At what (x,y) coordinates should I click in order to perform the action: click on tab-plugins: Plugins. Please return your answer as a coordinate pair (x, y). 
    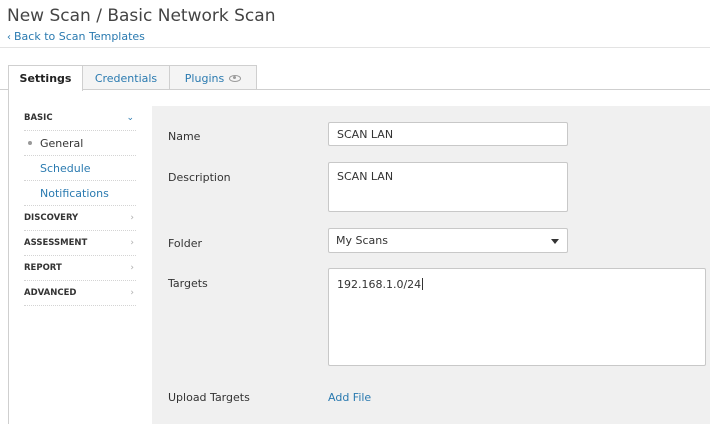
    Looking at the image, I should click on (213, 77).